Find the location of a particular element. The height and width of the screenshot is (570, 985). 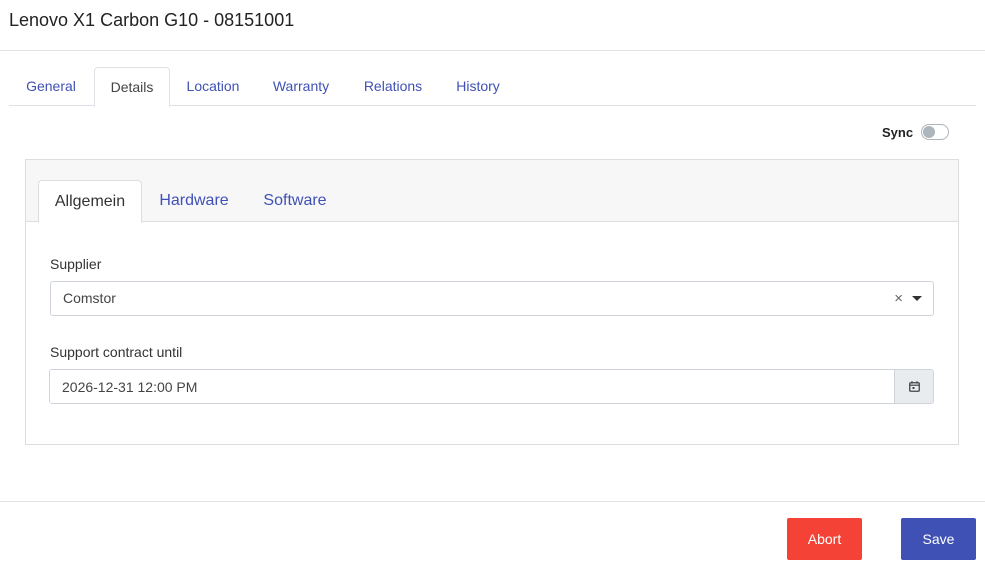

tab-allgemein: Allgemein is located at coordinates (90, 201).